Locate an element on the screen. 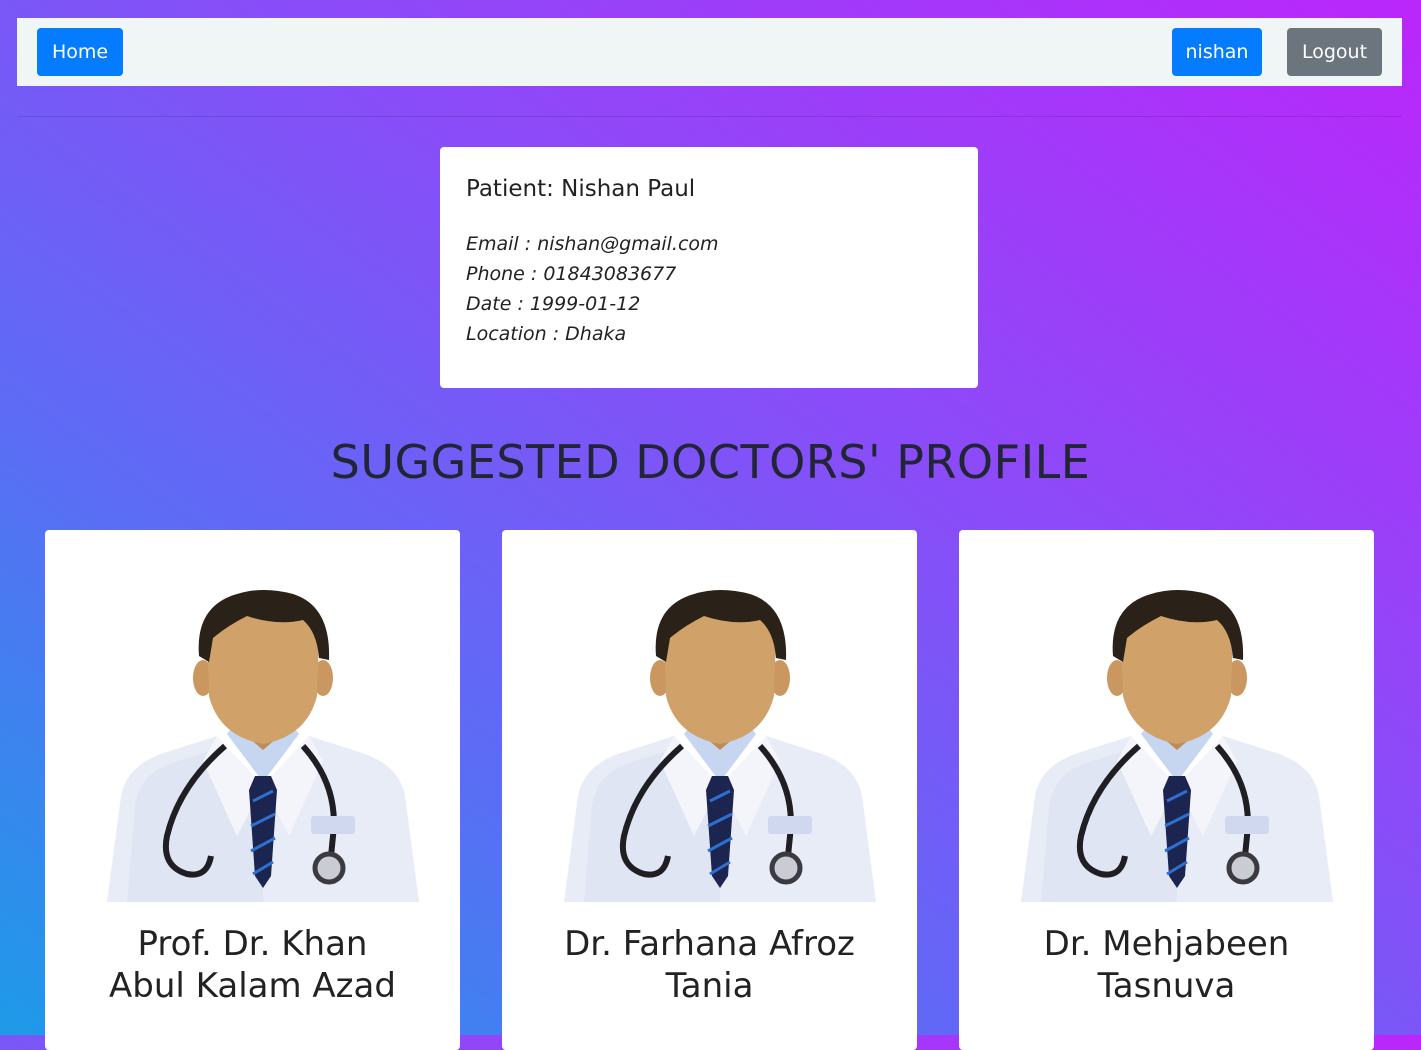 Image resolution: width=1421 pixels, height=1050 pixels. doctor-name: Dr. Mehjabeen Tasnuva is located at coordinates (1166, 965).